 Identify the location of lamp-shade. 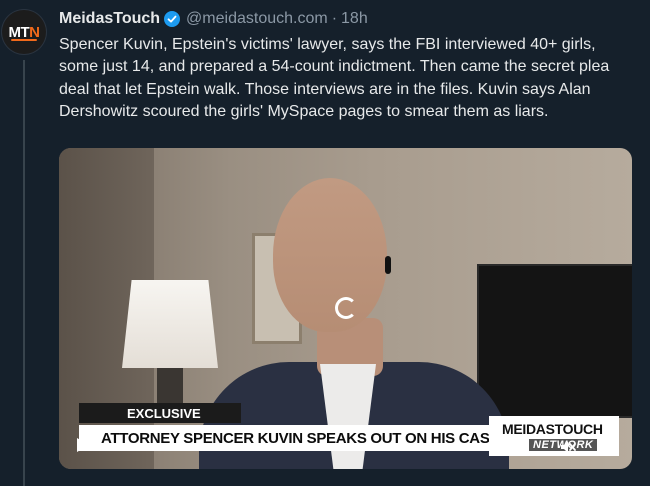
(170, 324).